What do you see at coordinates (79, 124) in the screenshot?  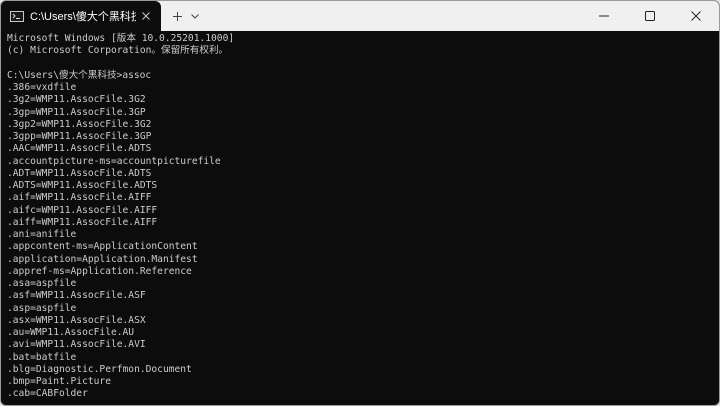 I see `terminal-line: .3gp2=WMP11.AssocFile.3G2` at bounding box center [79, 124].